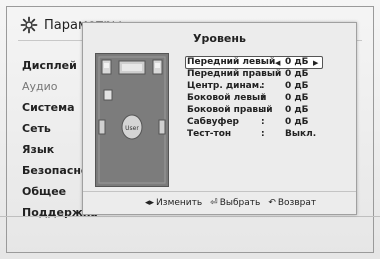 The width and height of the screenshot is (380, 259). What do you see at coordinates (240, 203) in the screenshot?
I see `select-label: Выбрать` at bounding box center [240, 203].